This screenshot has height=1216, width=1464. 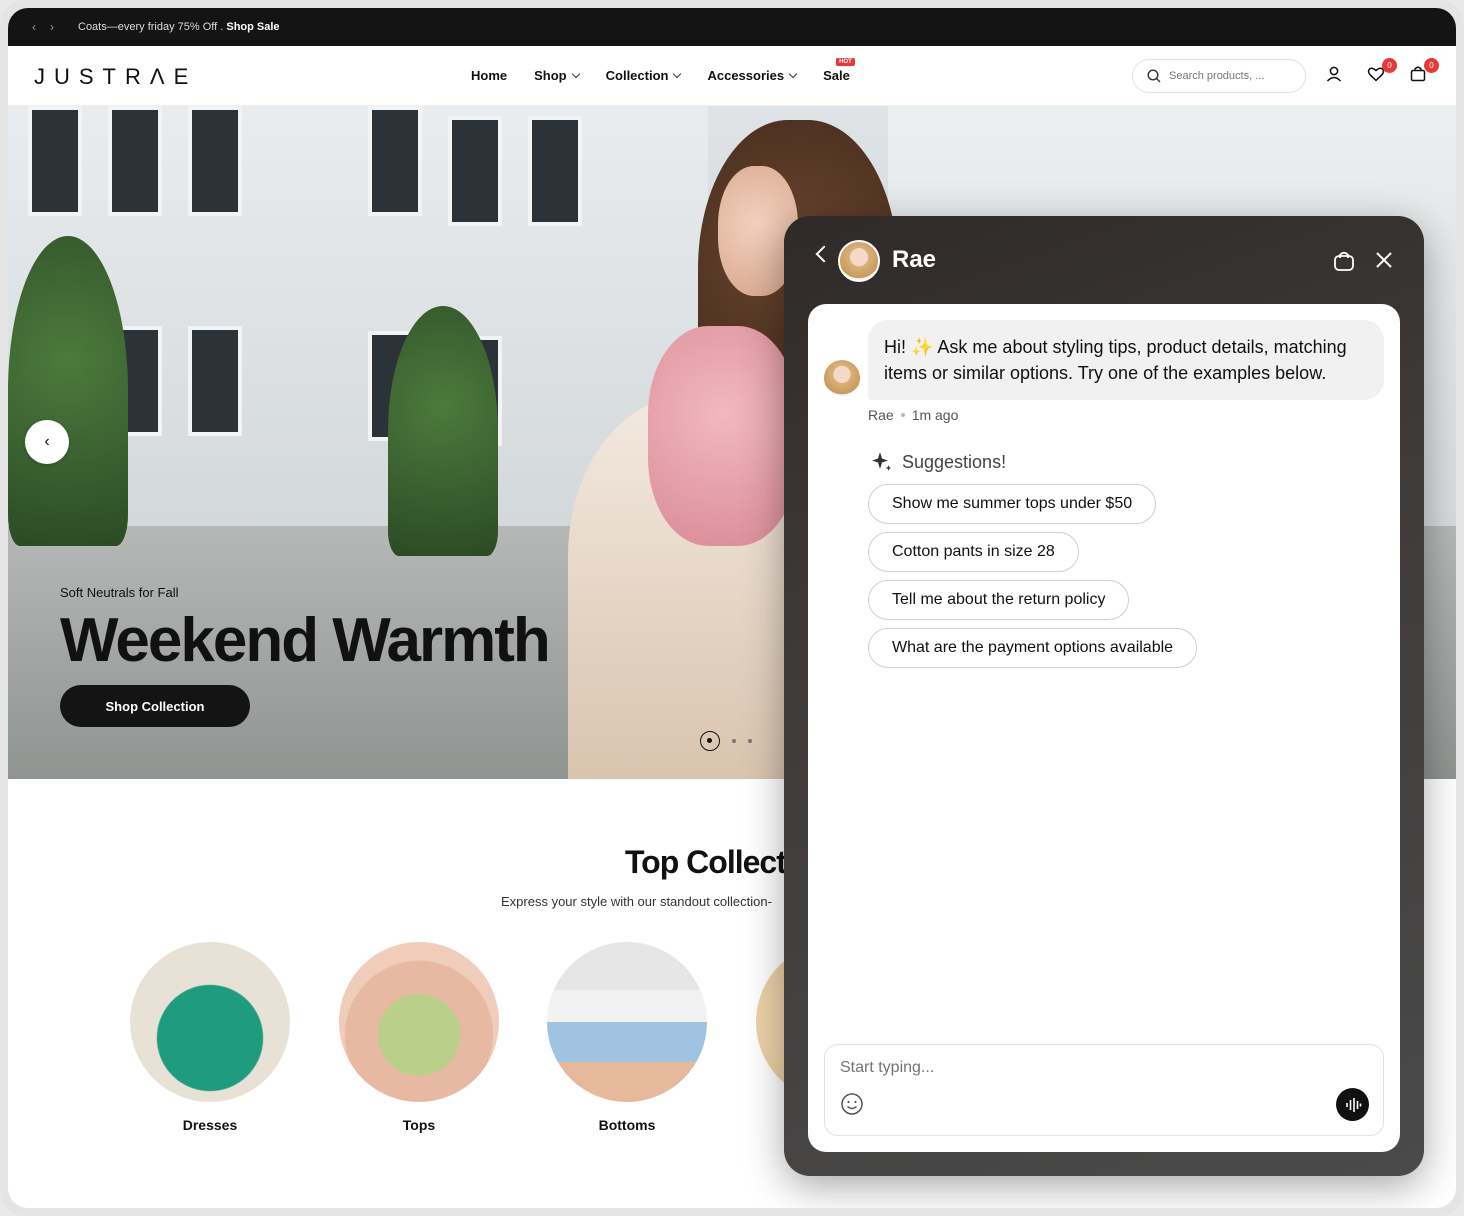 I want to click on announcement-text: Coats—every friday 75% Off ., so click(x=152, y=27).